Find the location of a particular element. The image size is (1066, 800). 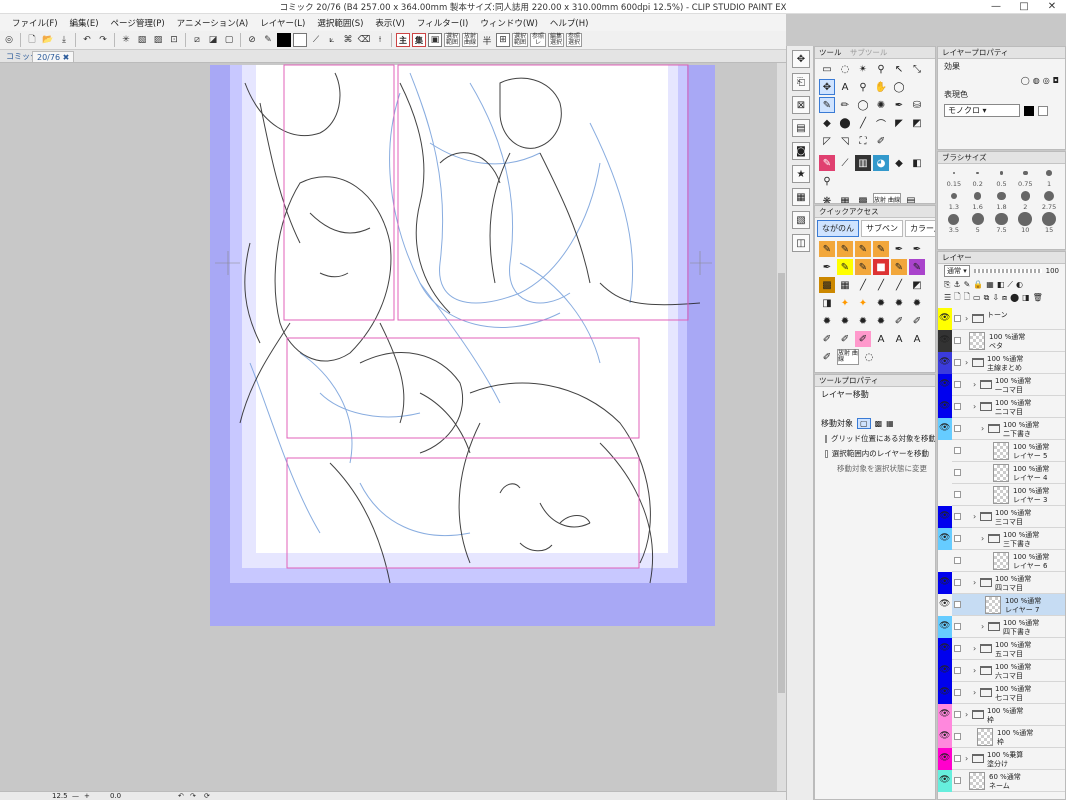

brush-size-option: 1.6 is located at coordinates (978, 200).